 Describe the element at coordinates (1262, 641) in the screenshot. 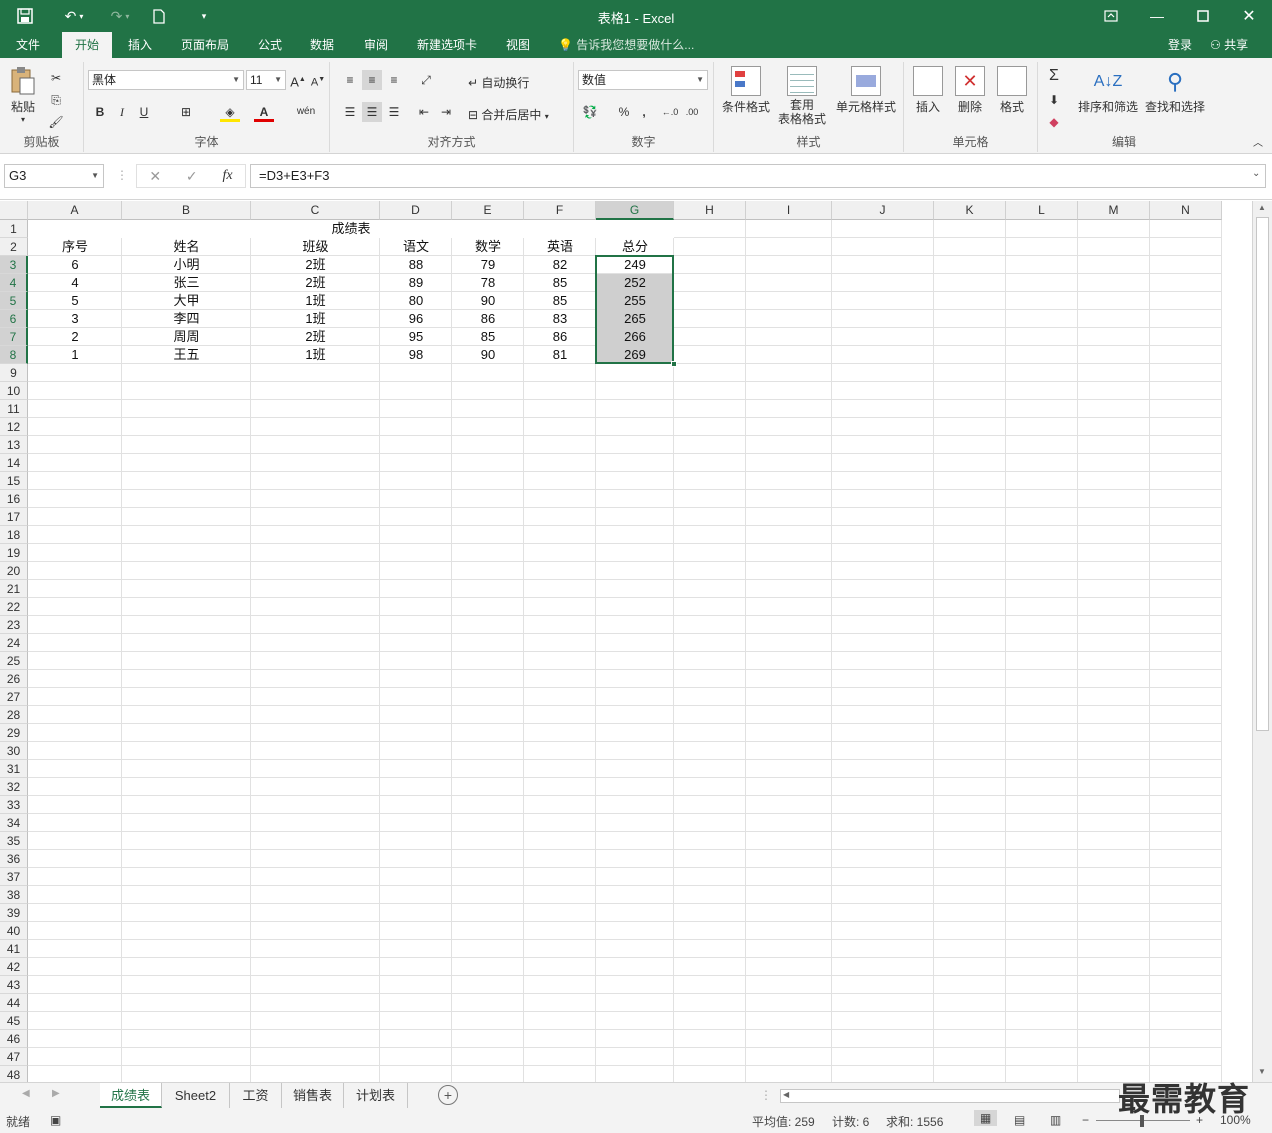

I see `vertical-scrollbar: ▲ ▼` at that location.